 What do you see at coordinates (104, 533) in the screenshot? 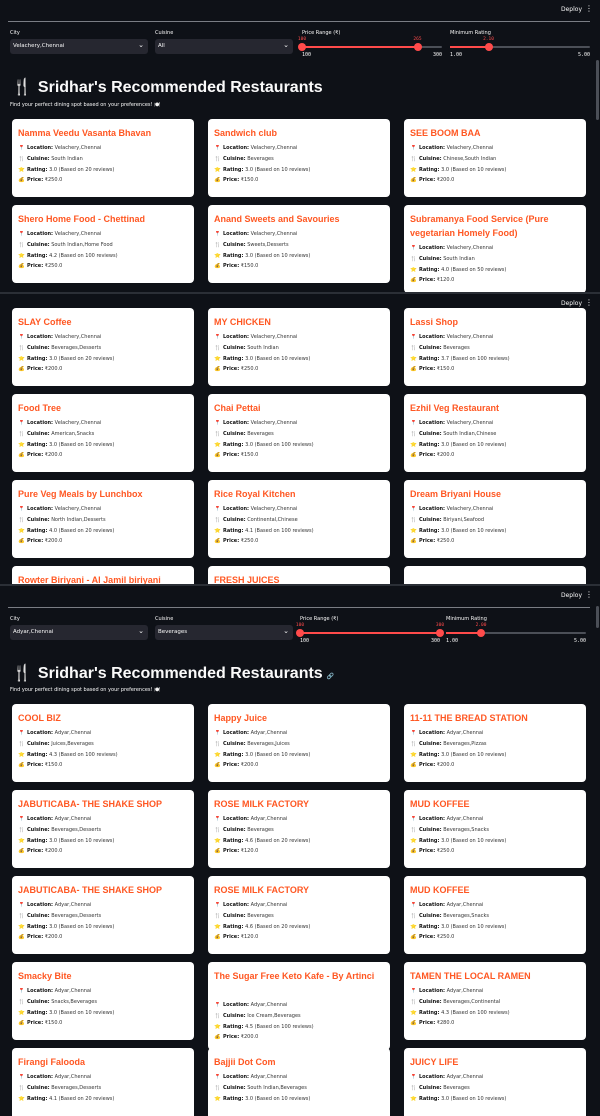
I see `restaurant-rating-row: ⭐ Rating: 4.0 (Based on 20 reviews)` at bounding box center [104, 533].